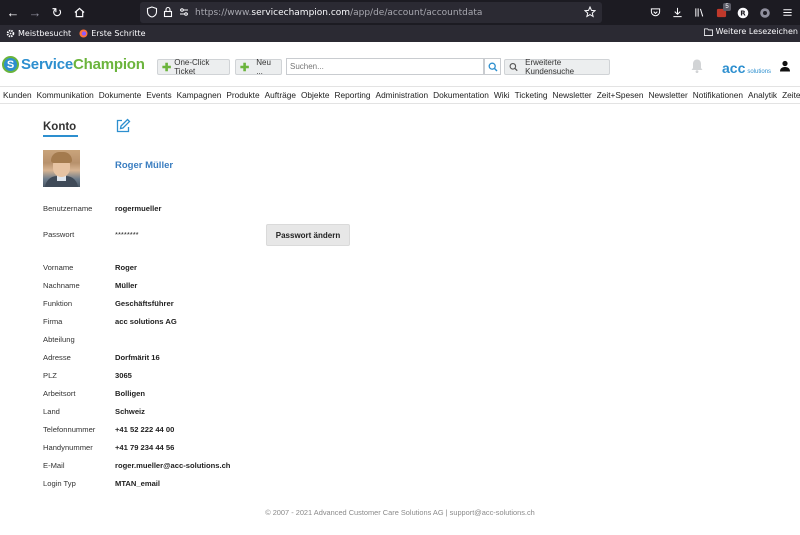 The width and height of the screenshot is (800, 535). I want to click on label-telefonnummer: Telefonnummer, so click(69, 429).